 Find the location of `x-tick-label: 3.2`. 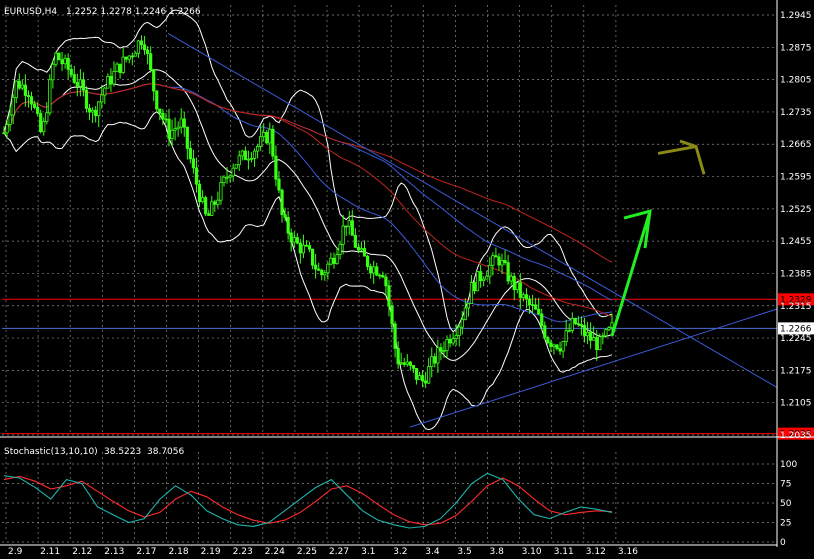

x-tick-label: 3.2 is located at coordinates (400, 552).